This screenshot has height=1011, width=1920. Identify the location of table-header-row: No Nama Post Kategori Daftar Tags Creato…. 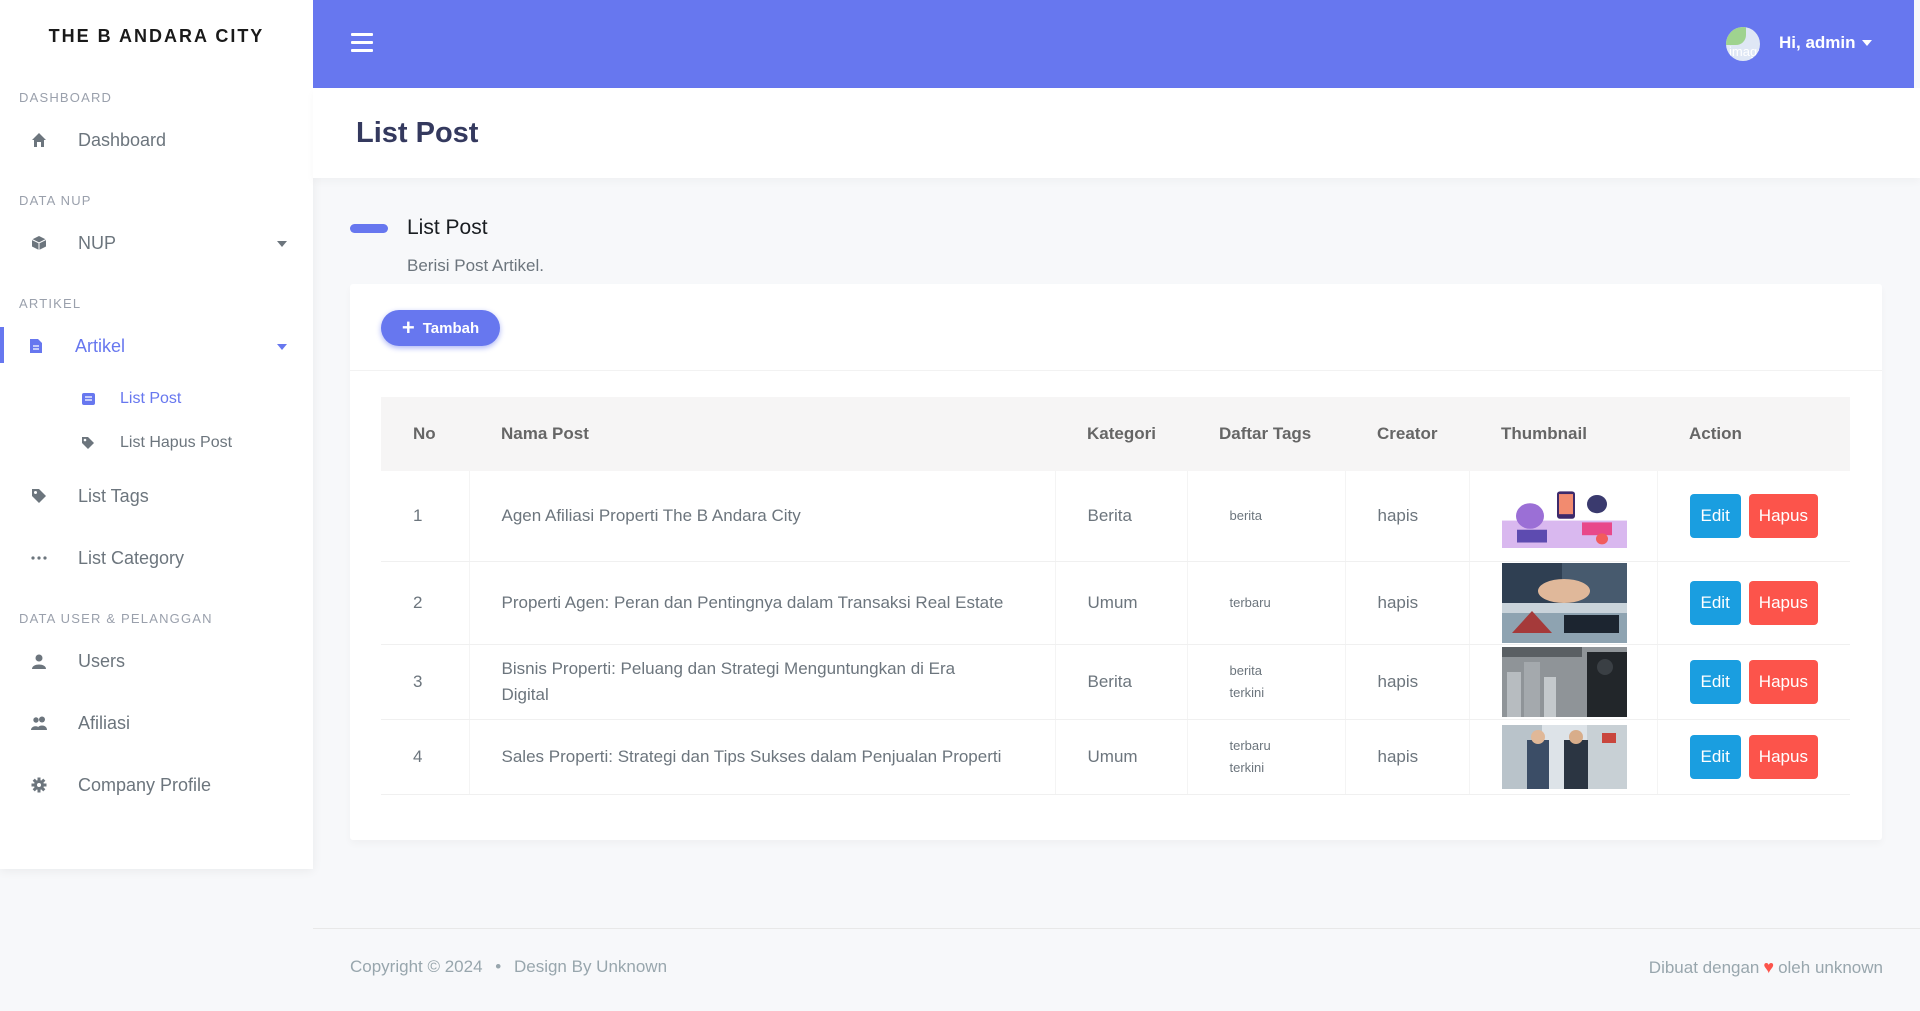
(1115, 434).